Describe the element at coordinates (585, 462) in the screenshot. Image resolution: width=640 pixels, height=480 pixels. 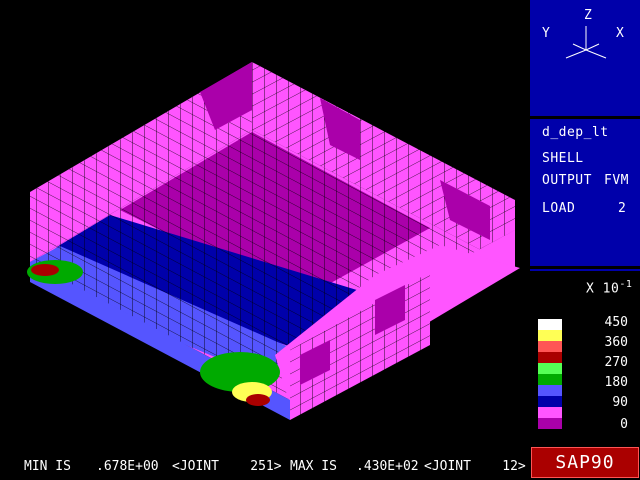
I see `sap90-logo: SAP90` at that location.